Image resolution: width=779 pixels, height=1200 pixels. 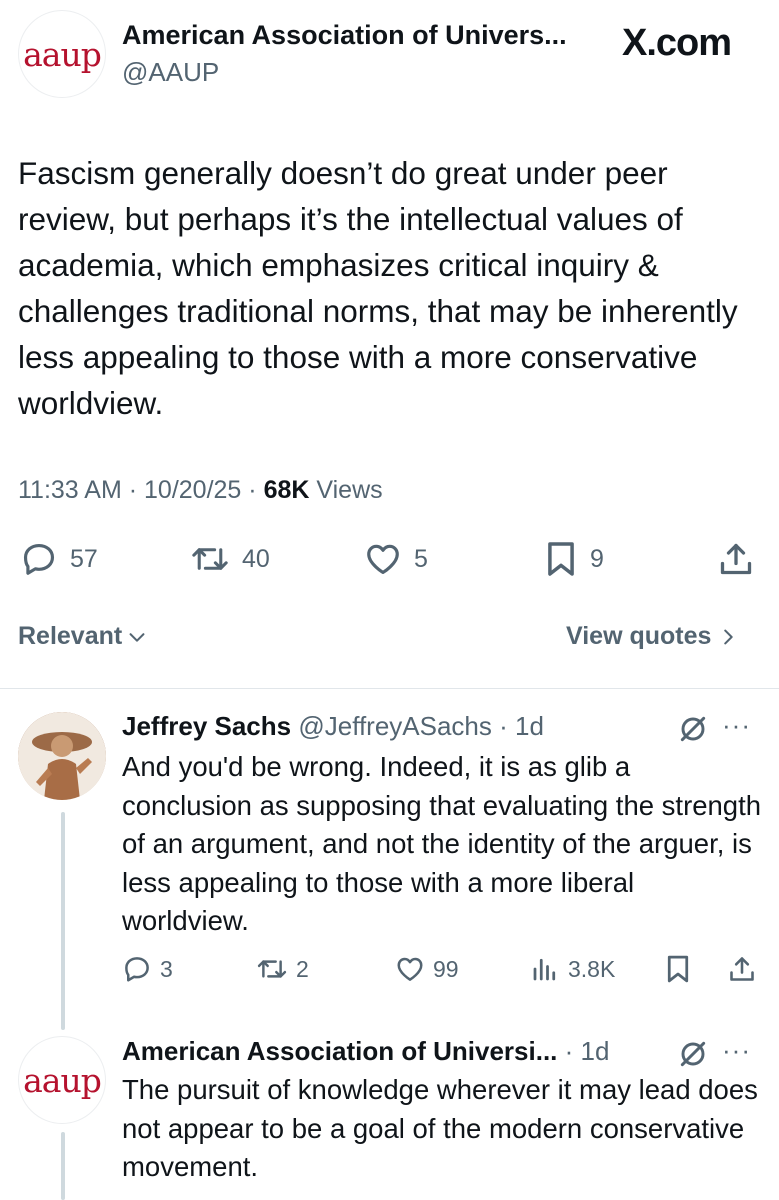 I want to click on site-watermark: X.com, so click(x=677, y=43).